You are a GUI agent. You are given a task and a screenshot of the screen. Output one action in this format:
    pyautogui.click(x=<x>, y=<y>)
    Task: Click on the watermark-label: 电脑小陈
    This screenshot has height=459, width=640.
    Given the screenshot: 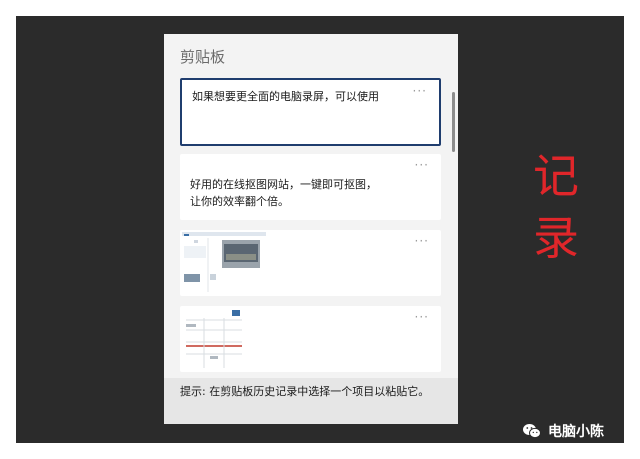 What is the action you would take?
    pyautogui.click(x=576, y=432)
    